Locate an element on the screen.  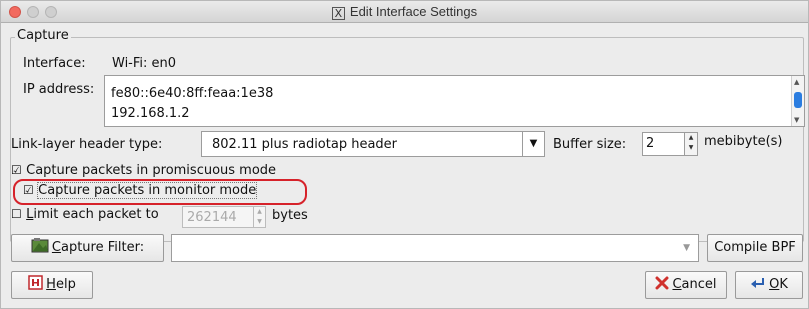
link-layer-value: 802.11 plus radiotap header is located at coordinates (305, 144).